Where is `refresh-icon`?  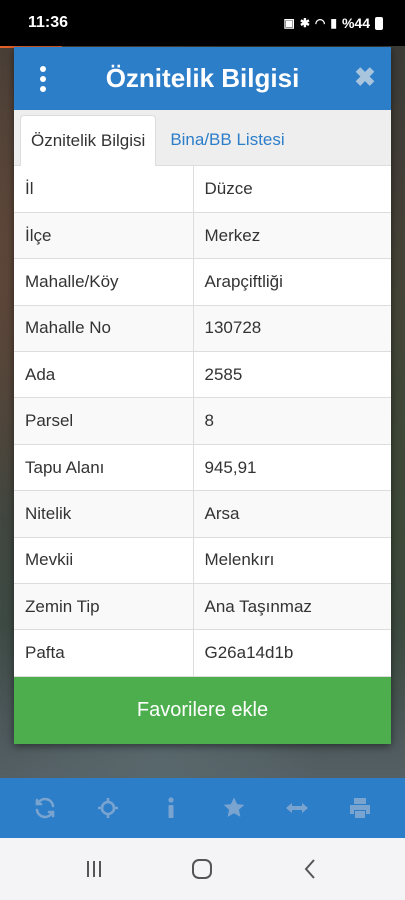 refresh-icon is located at coordinates (45, 808).